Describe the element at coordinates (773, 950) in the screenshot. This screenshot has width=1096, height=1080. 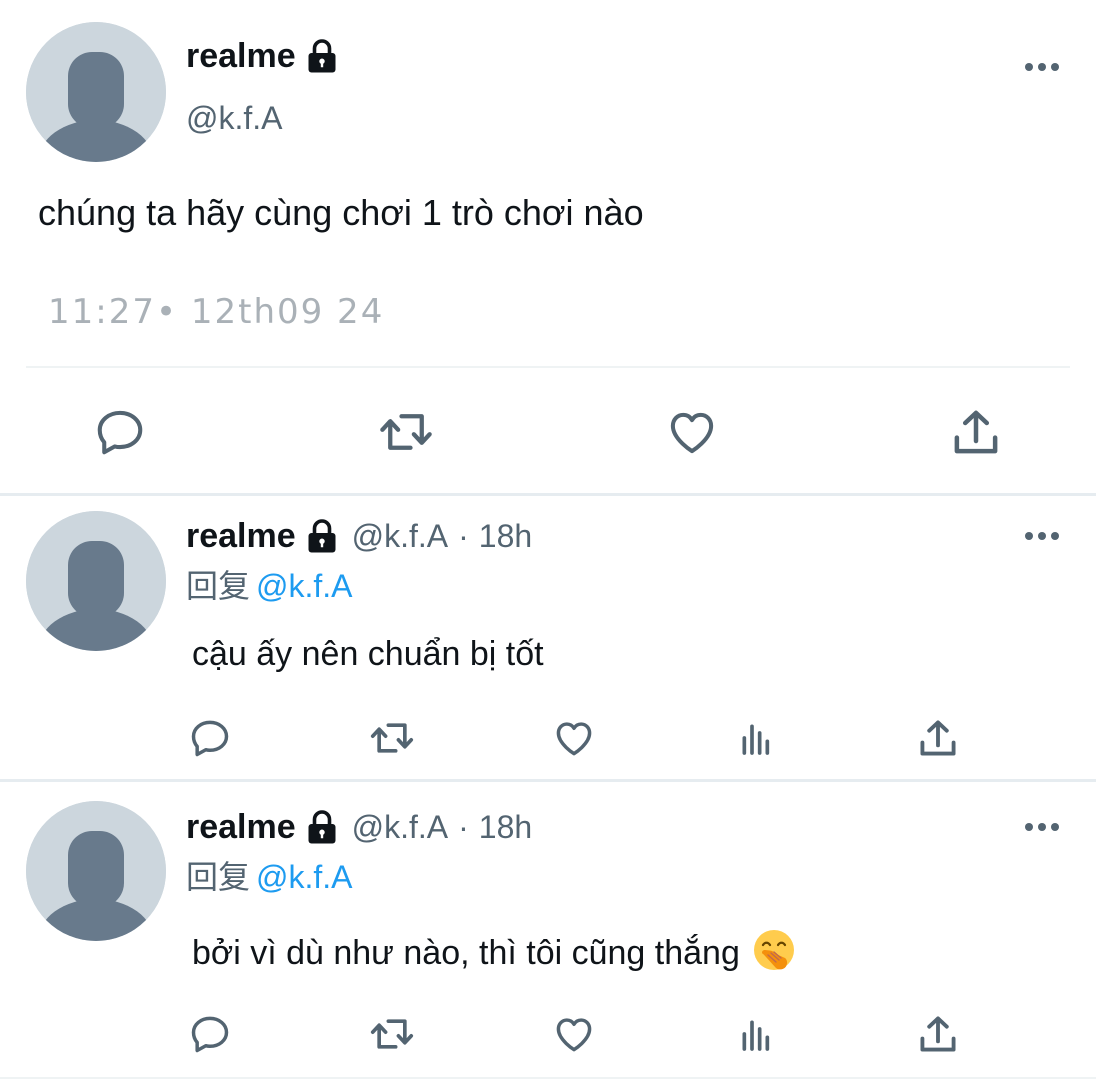
I see `face-with-hand-over-mouth-icon` at that location.